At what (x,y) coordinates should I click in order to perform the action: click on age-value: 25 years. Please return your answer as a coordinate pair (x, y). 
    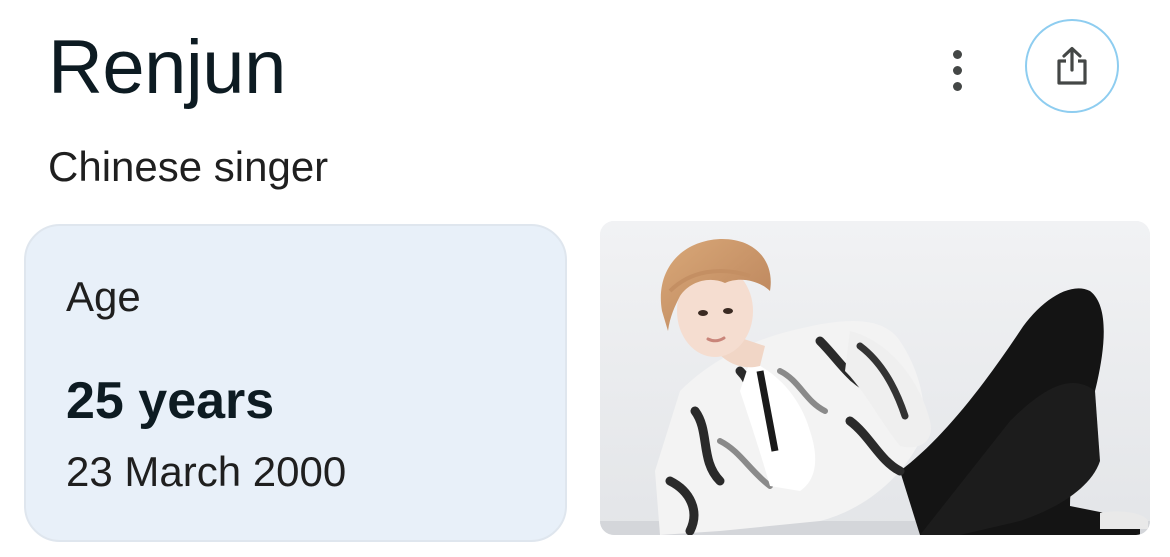
    Looking at the image, I should click on (170, 401).